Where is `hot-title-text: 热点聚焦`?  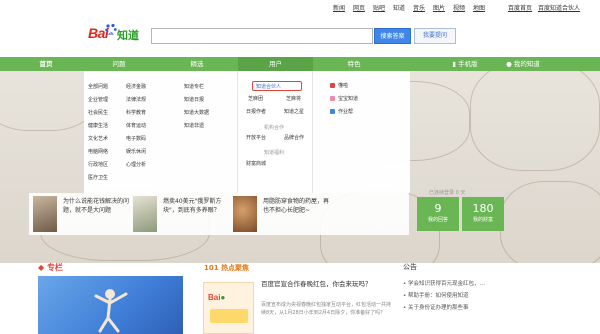 hot-title-text: 热点聚焦 is located at coordinates (235, 268).